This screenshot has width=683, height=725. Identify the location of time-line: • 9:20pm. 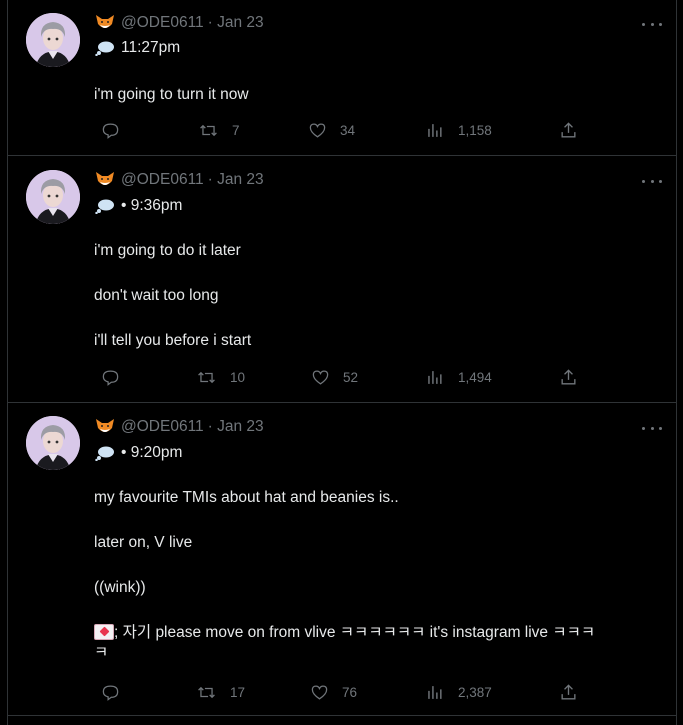
(138, 453).